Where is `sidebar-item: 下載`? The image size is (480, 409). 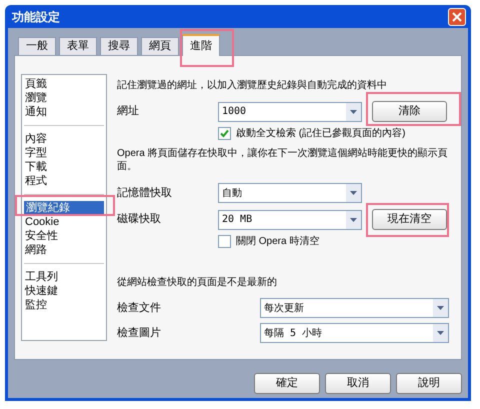
sidebar-item: 下載 is located at coordinates (64, 167).